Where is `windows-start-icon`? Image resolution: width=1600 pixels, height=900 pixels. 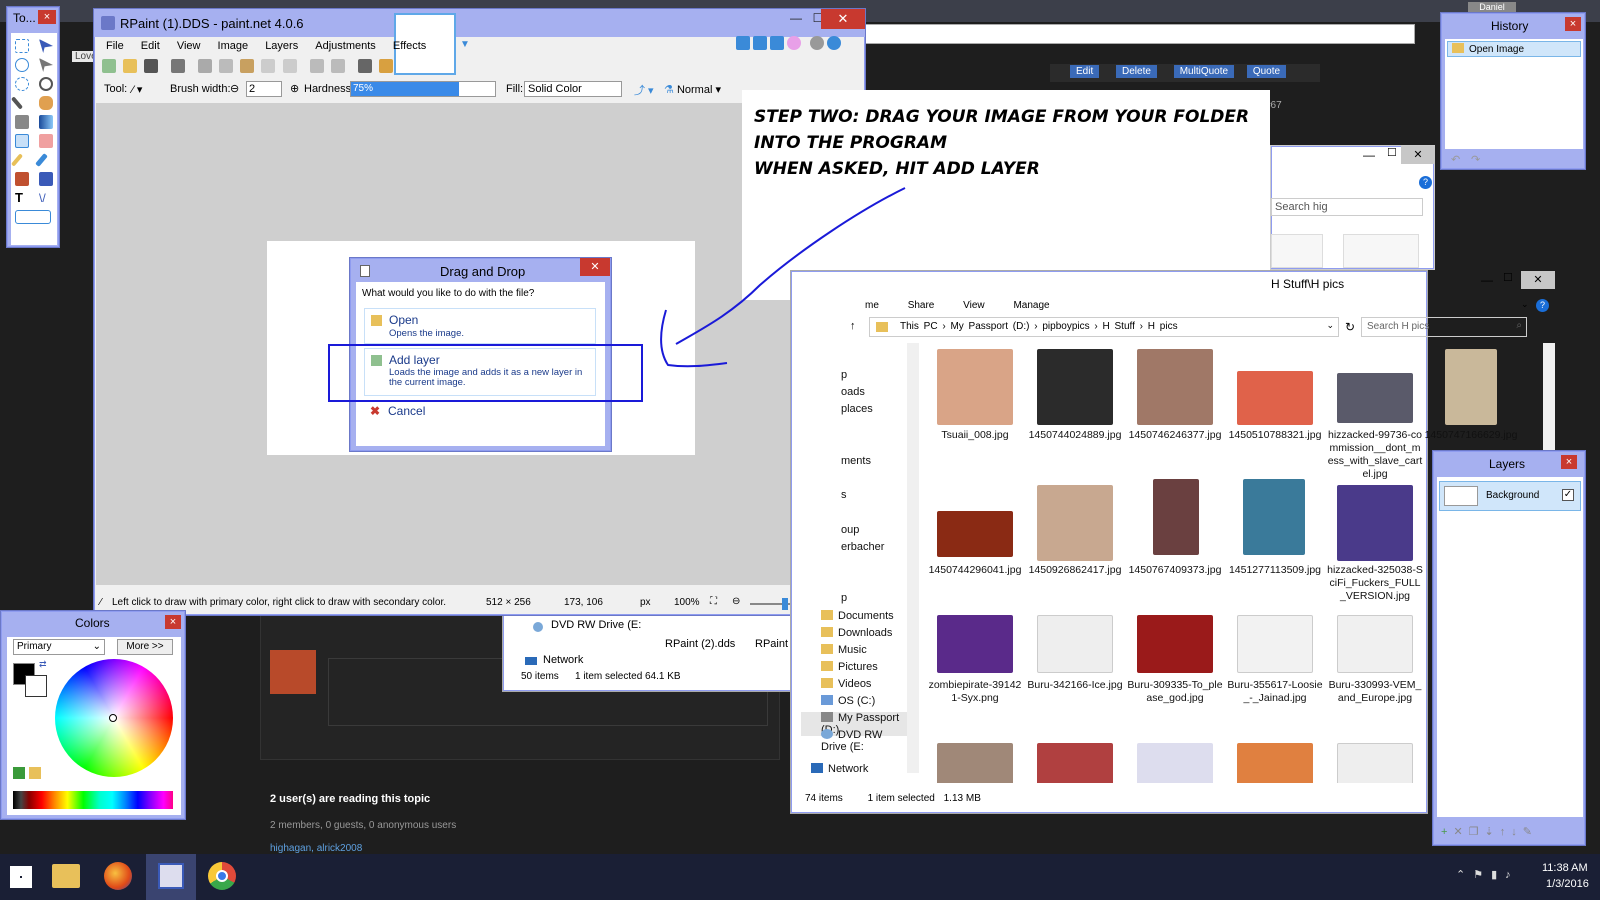
windows-start-icon is located at coordinates (21, 877).